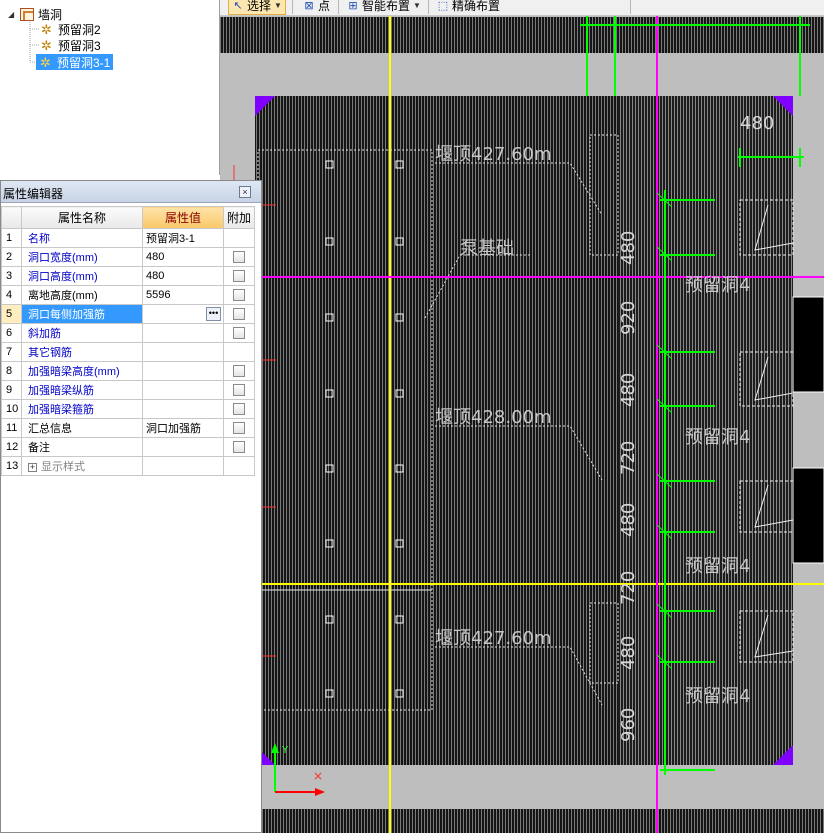 The height and width of the screenshot is (833, 824). I want to click on property-row: 1 名称 预留洞3-1, so click(128, 238).